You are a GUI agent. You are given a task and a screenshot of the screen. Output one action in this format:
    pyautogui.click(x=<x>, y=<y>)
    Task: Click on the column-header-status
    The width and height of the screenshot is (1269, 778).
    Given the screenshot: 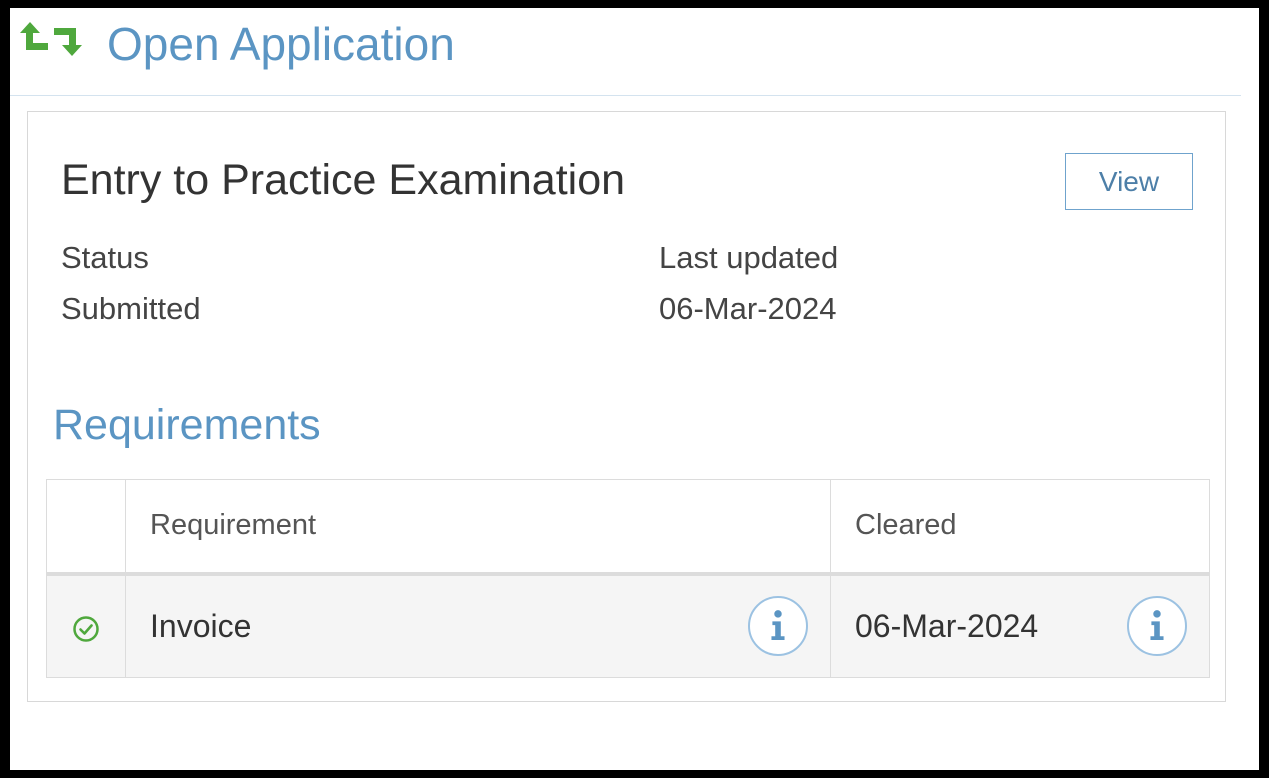 What is the action you would take?
    pyautogui.click(x=86, y=527)
    